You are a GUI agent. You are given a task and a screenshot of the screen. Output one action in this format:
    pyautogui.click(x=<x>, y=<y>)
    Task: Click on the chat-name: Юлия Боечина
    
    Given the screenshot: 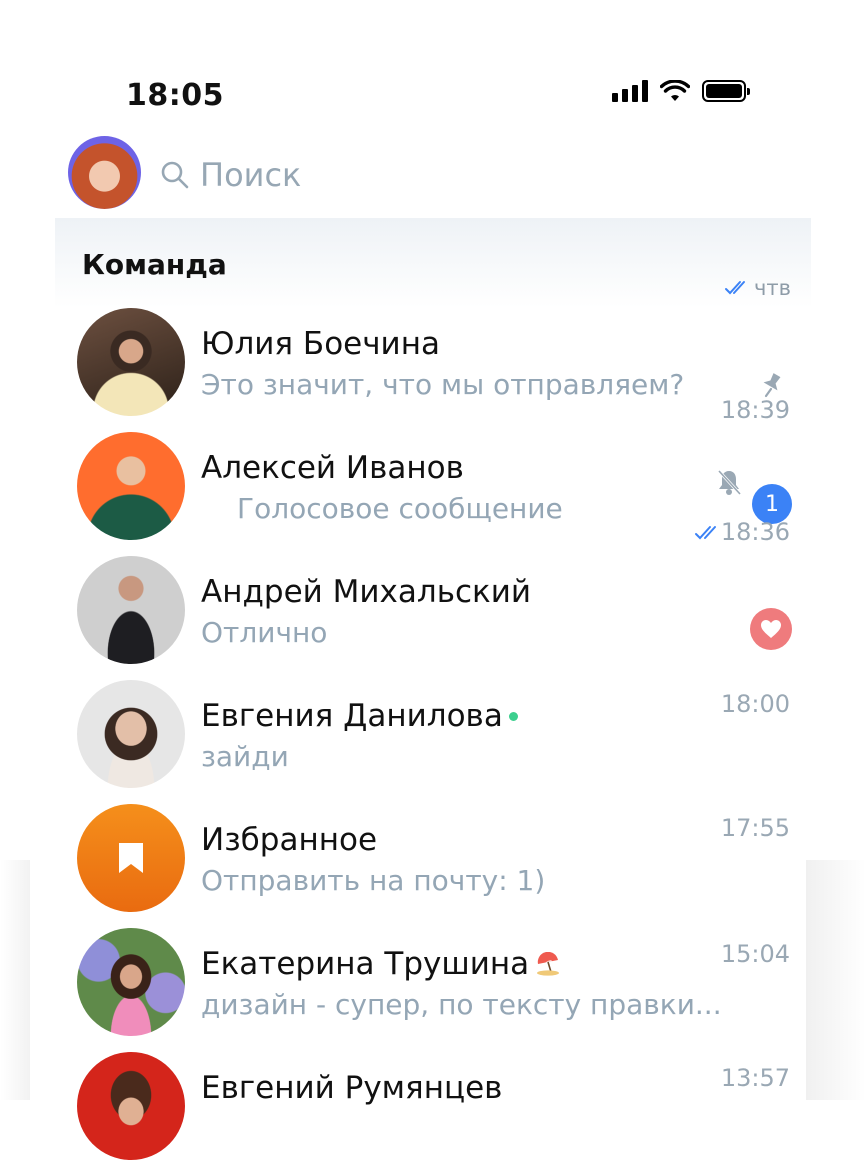 What is the action you would take?
    pyautogui.click(x=320, y=344)
    